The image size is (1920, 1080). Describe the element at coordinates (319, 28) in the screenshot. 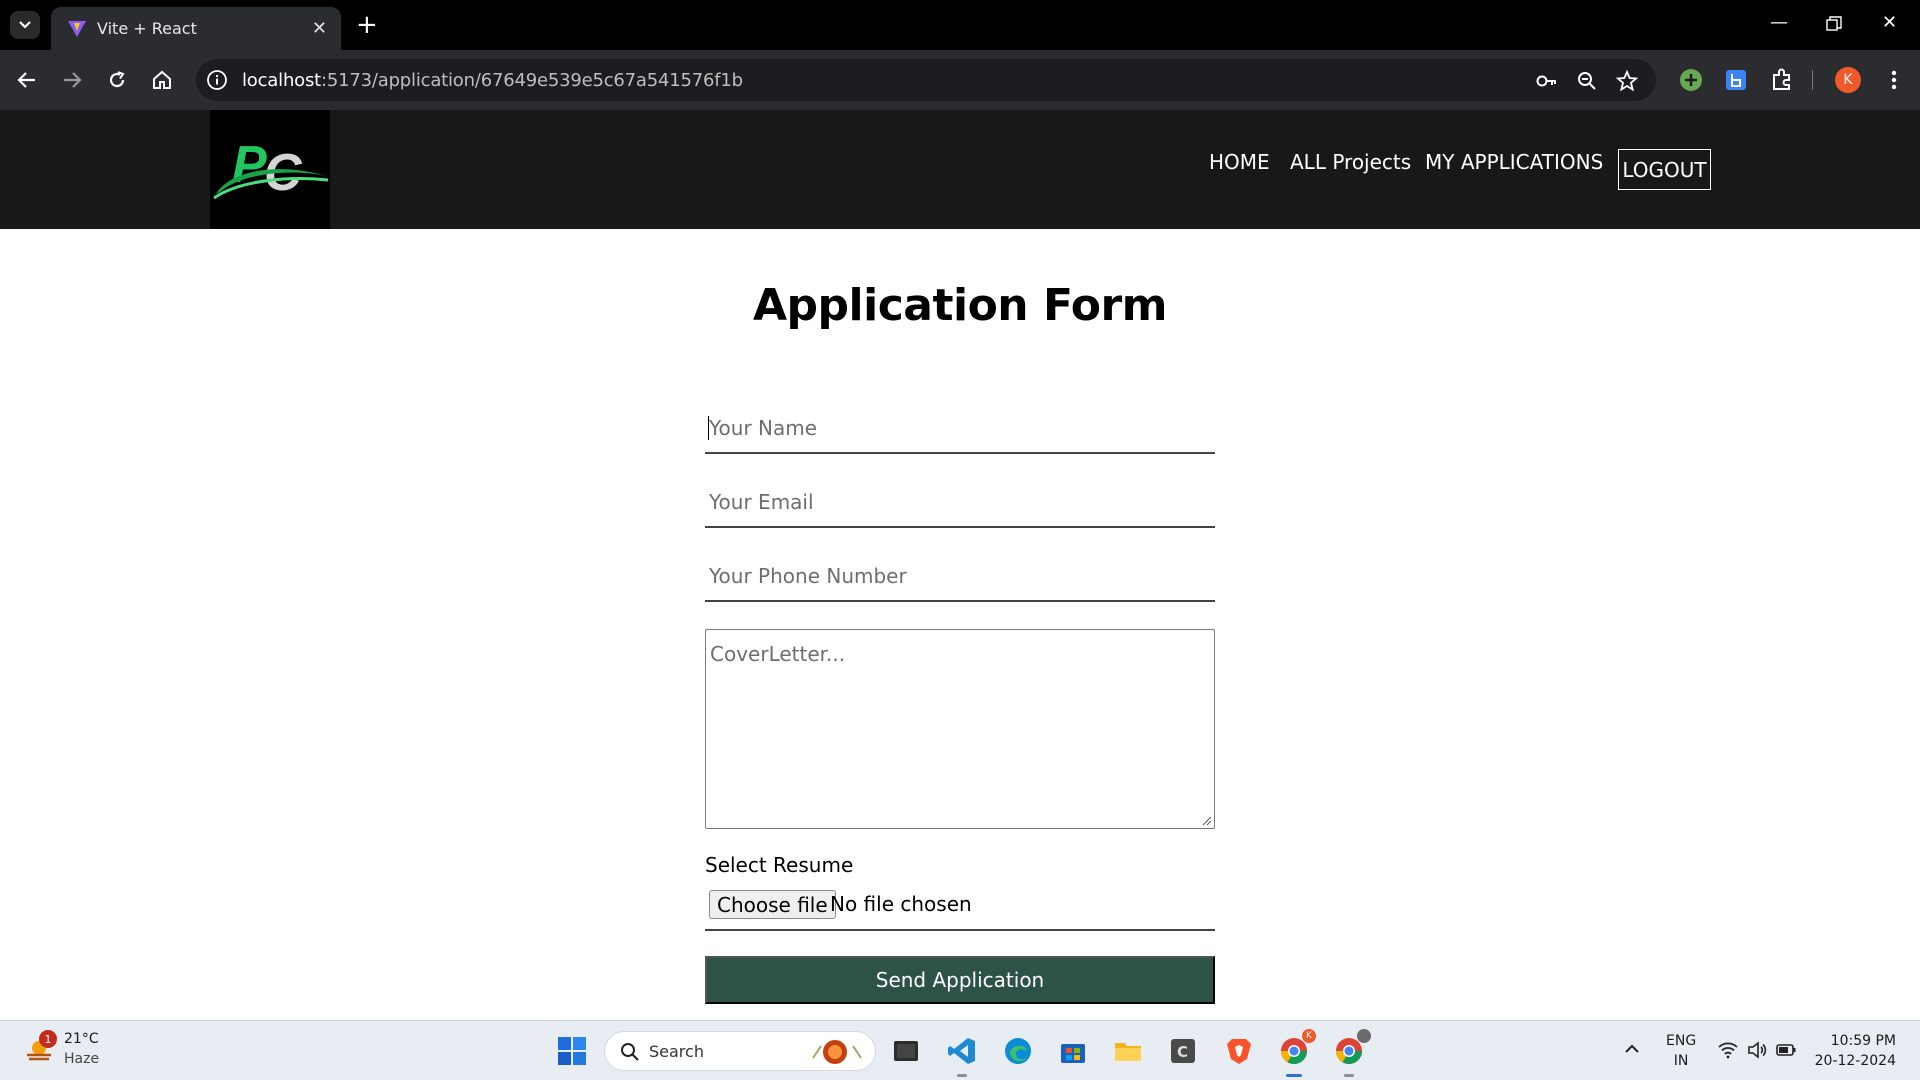

I see `close-tab-icon: ✕` at that location.